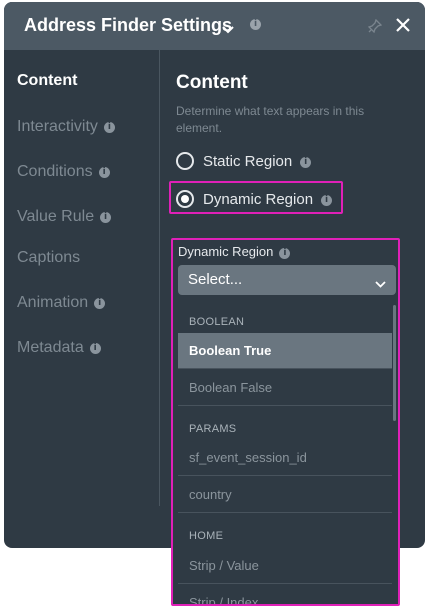 This screenshot has width=429, height=608. I want to click on sidebar-item-conditions: Conditions i, so click(63, 172).